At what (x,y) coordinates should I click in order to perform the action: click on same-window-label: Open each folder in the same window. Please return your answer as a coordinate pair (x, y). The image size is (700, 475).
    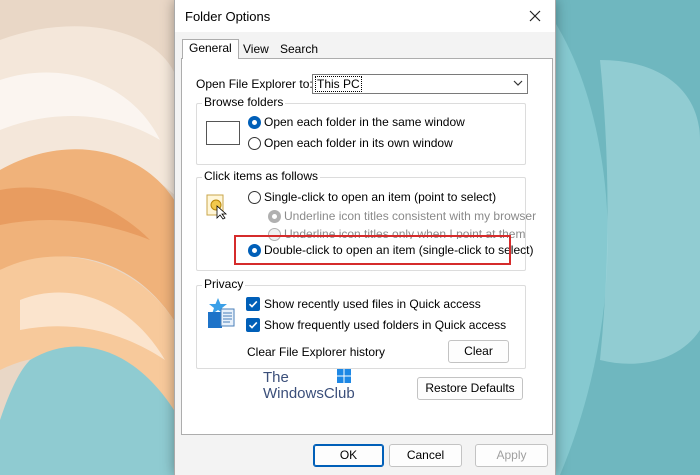
    Looking at the image, I should click on (364, 122).